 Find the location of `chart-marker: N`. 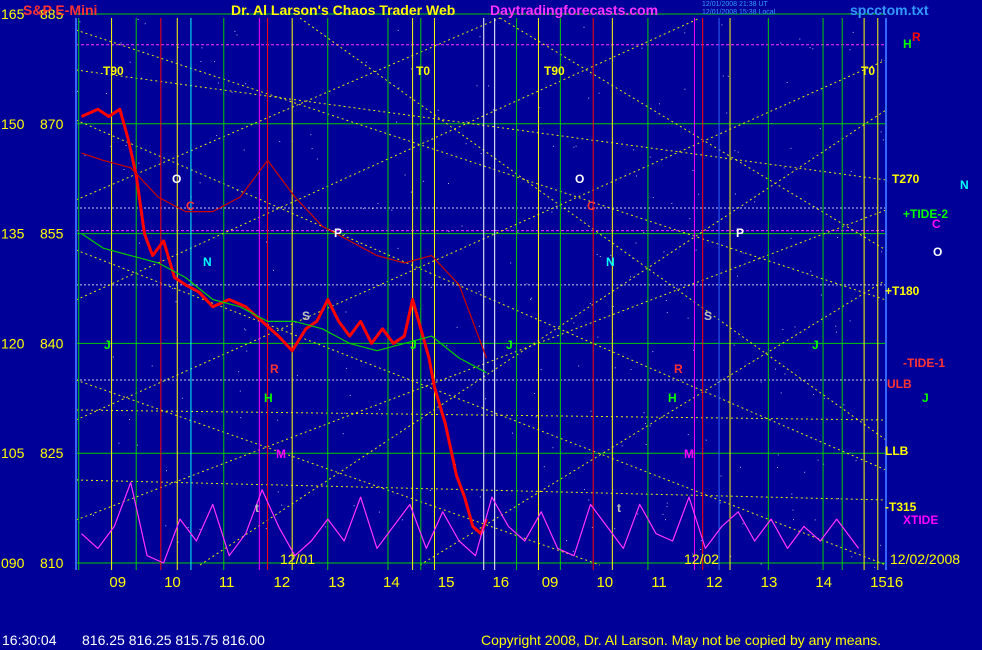

chart-marker: N is located at coordinates (610, 262).